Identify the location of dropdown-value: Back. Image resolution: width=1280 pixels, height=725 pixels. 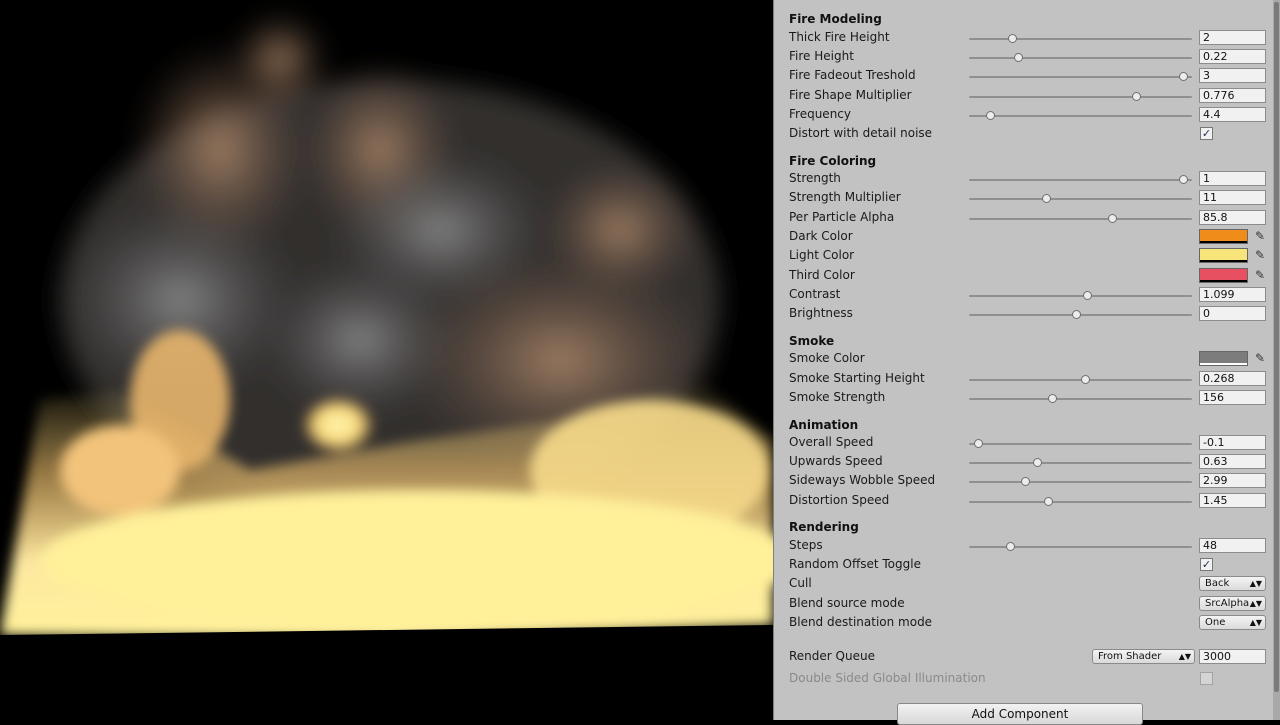
(1217, 583).